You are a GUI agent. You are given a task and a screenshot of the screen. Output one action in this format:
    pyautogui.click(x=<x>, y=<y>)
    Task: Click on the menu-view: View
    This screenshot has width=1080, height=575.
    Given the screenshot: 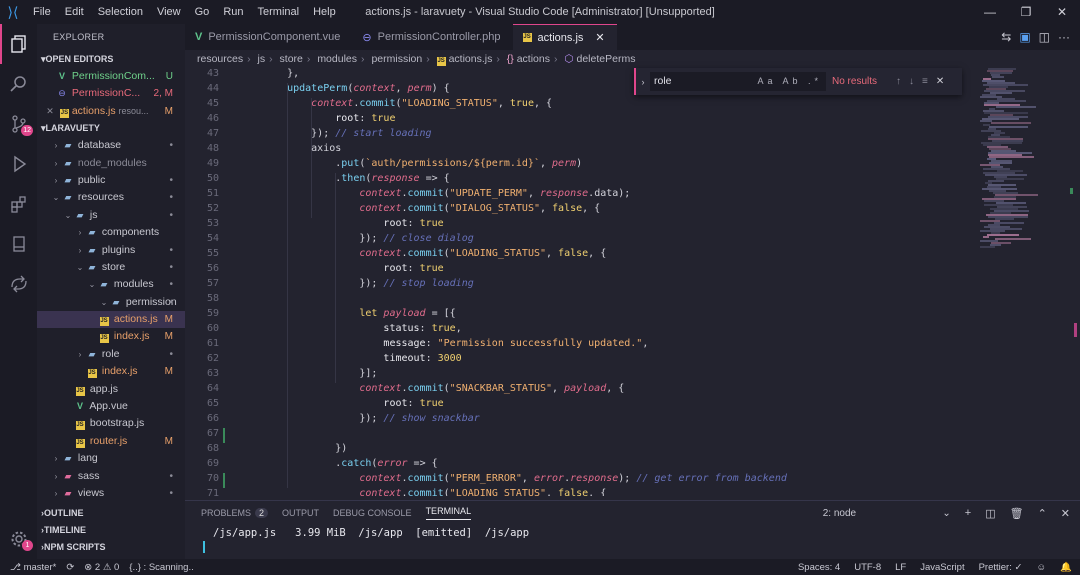 What is the action you would take?
    pyautogui.click(x=169, y=12)
    